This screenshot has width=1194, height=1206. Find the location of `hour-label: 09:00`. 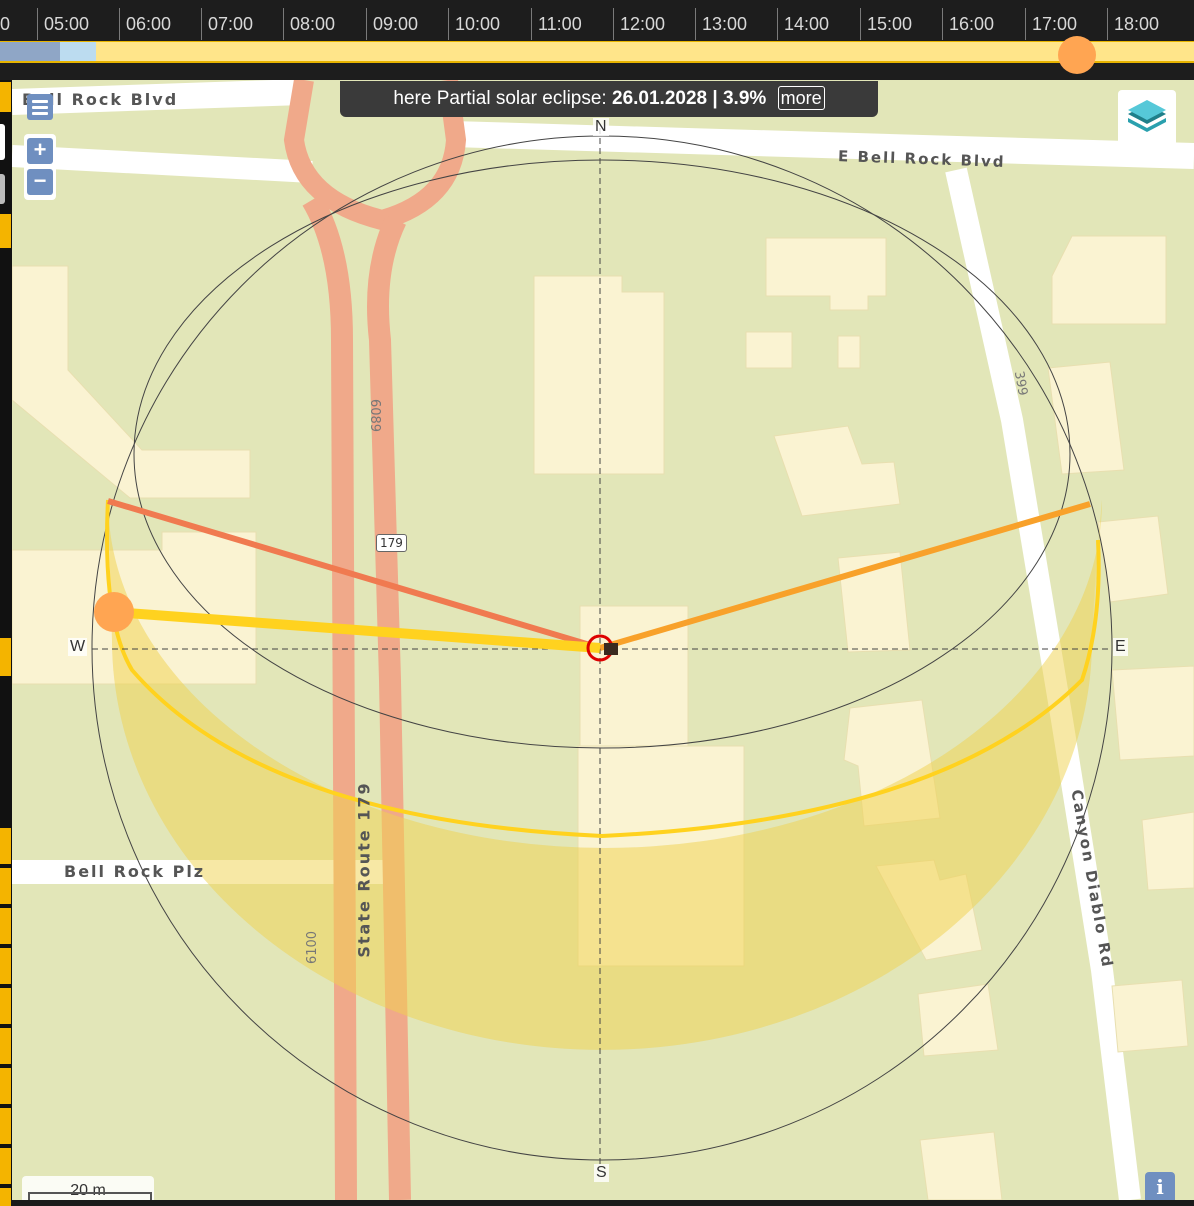

hour-label: 09:00 is located at coordinates (407, 24).